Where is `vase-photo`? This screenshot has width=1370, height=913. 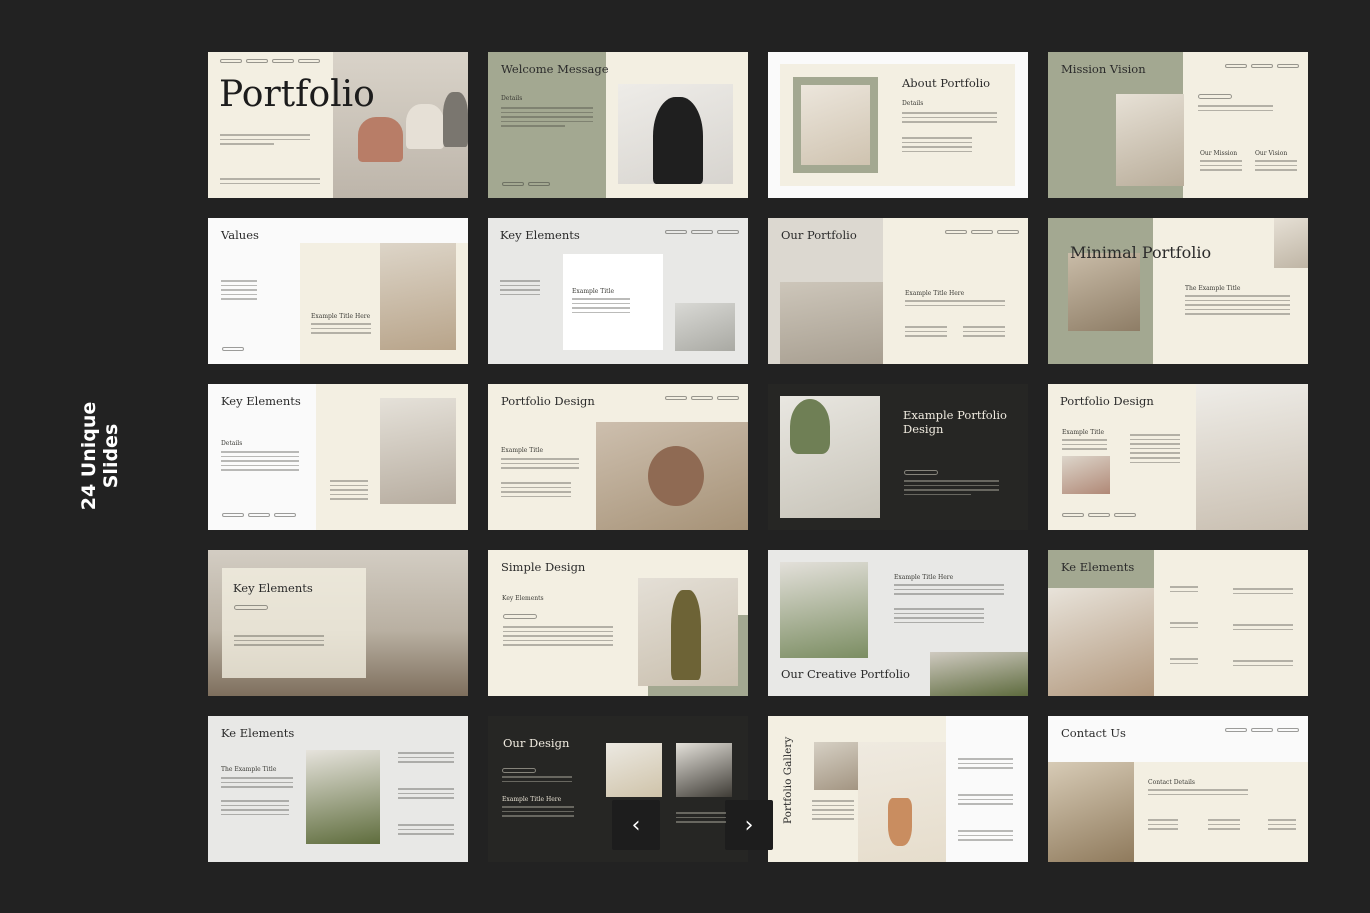 vase-photo is located at coordinates (1291, 243).